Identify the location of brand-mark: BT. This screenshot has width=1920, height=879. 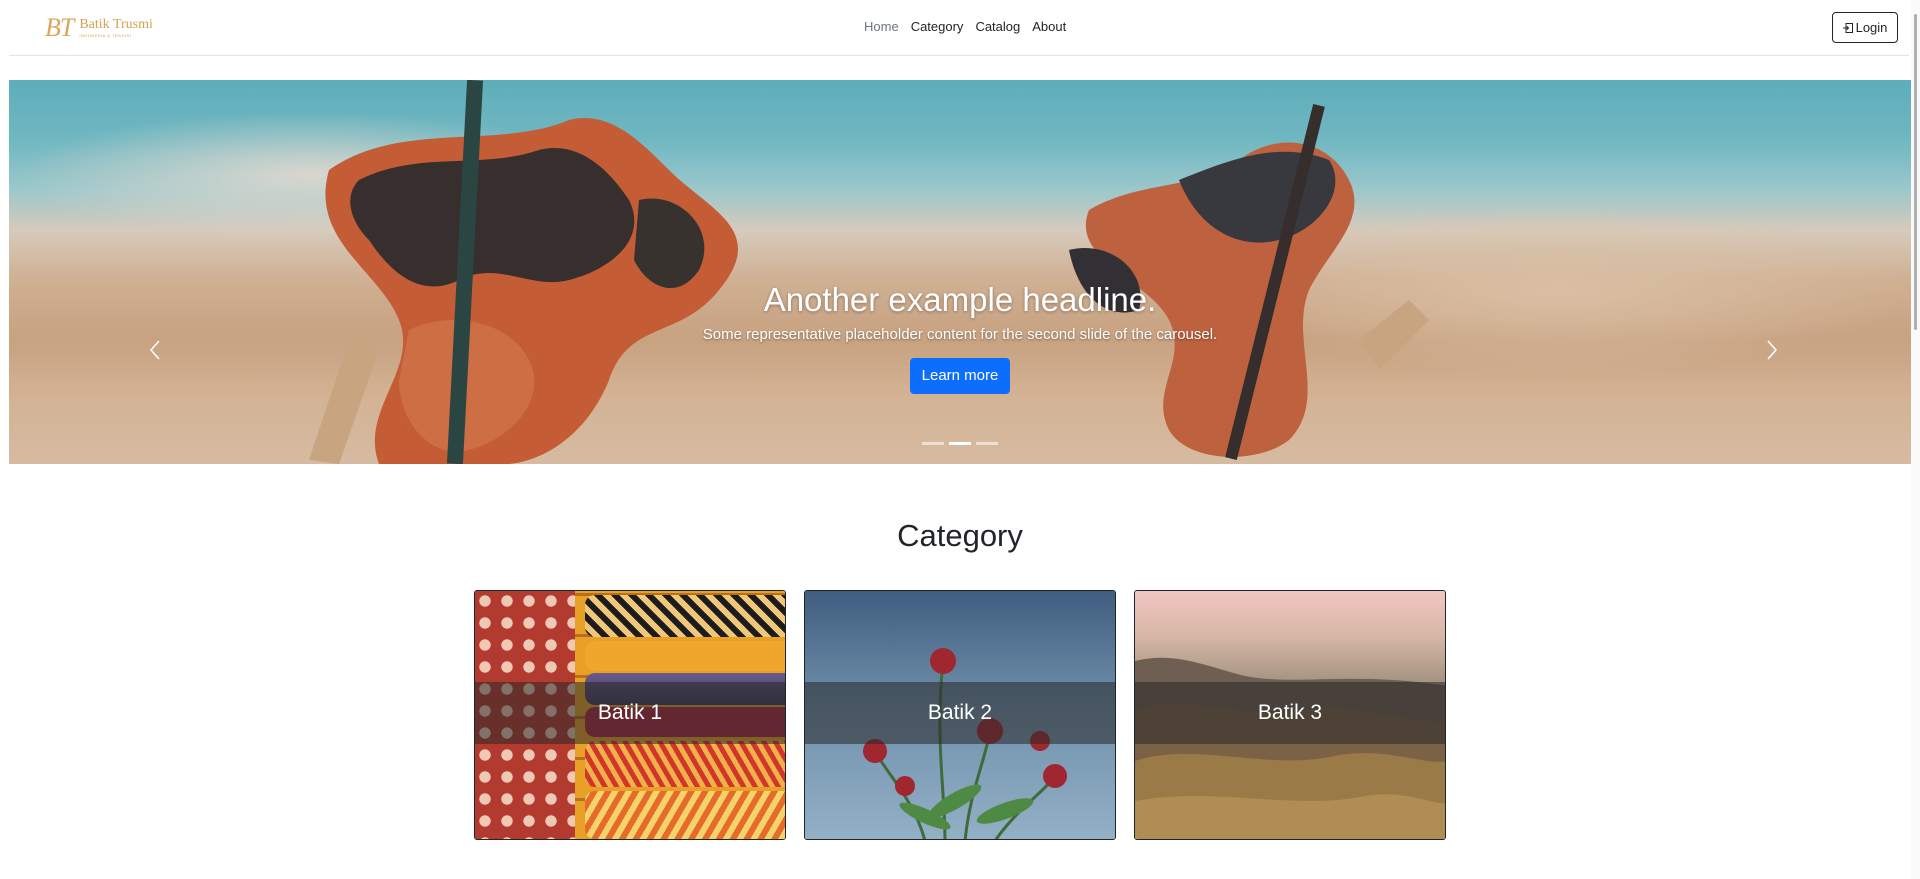
(59, 27).